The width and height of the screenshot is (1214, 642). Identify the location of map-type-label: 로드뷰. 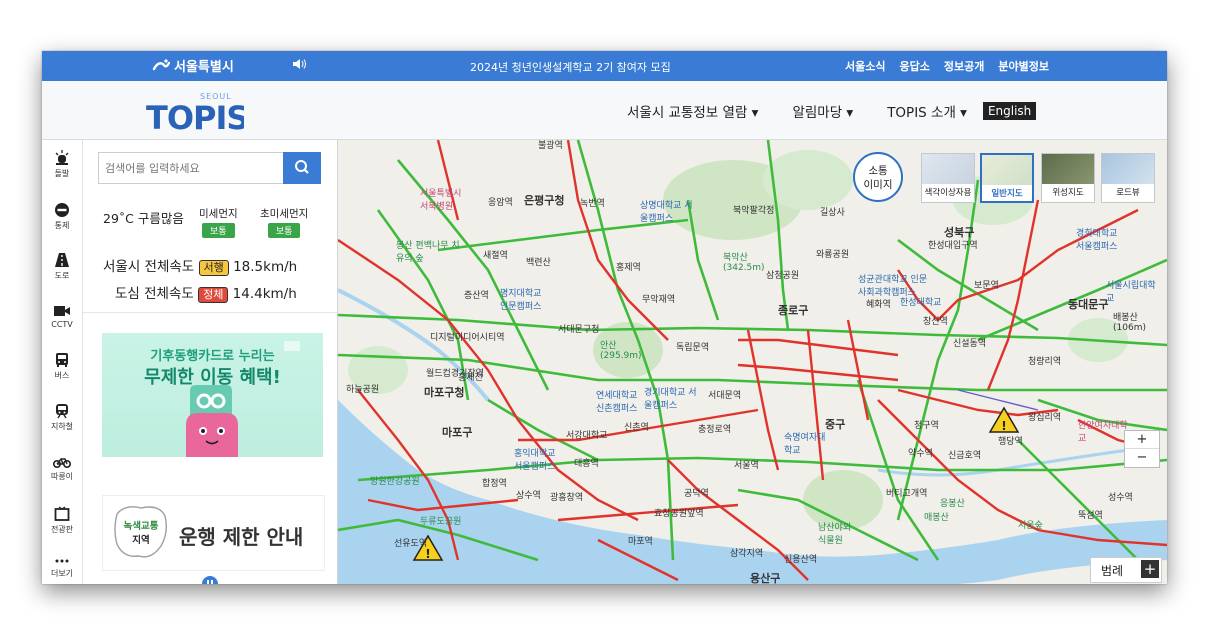
(1128, 193).